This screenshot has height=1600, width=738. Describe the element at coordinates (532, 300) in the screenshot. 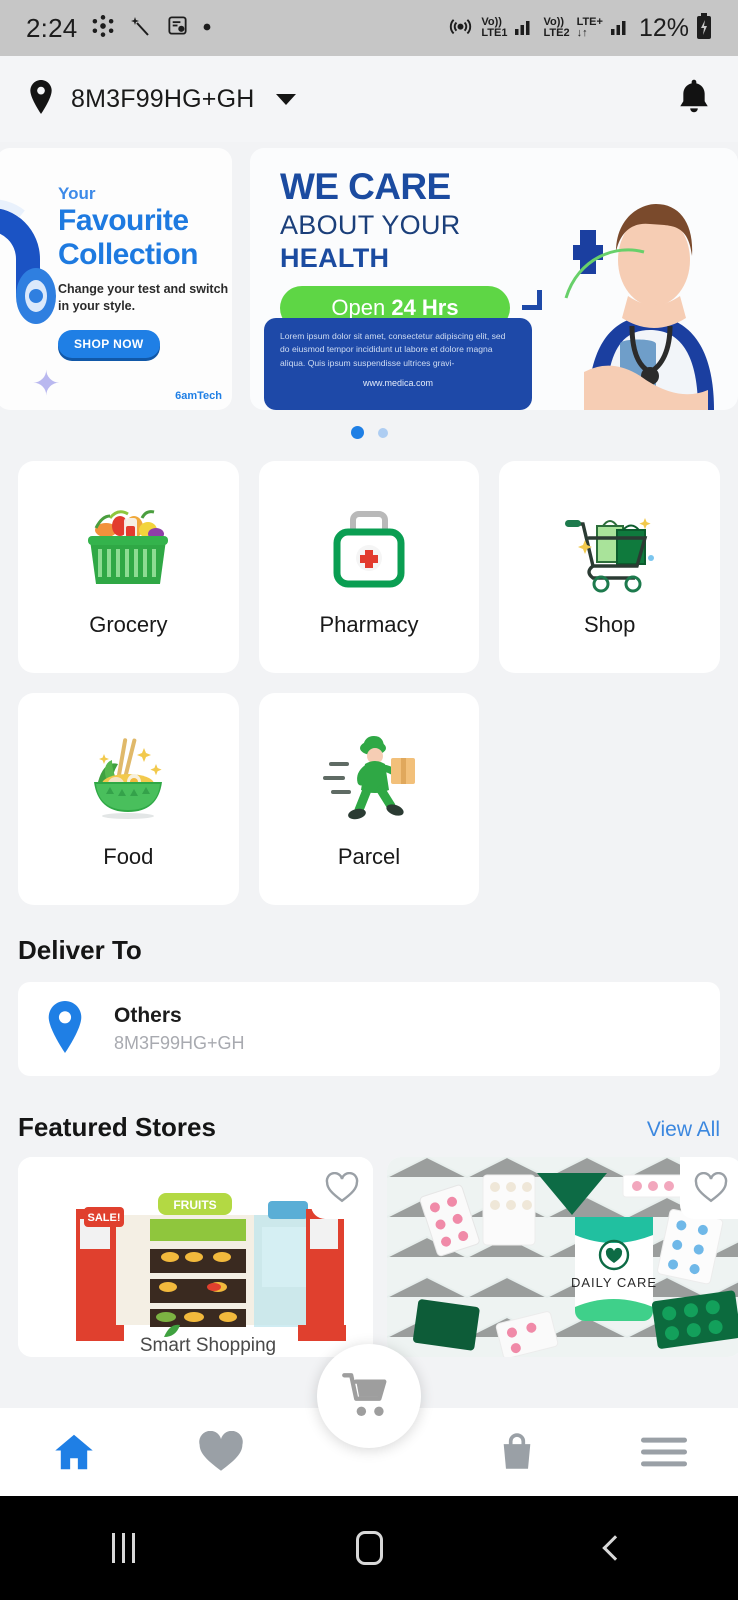

I see `corner-accent` at that location.